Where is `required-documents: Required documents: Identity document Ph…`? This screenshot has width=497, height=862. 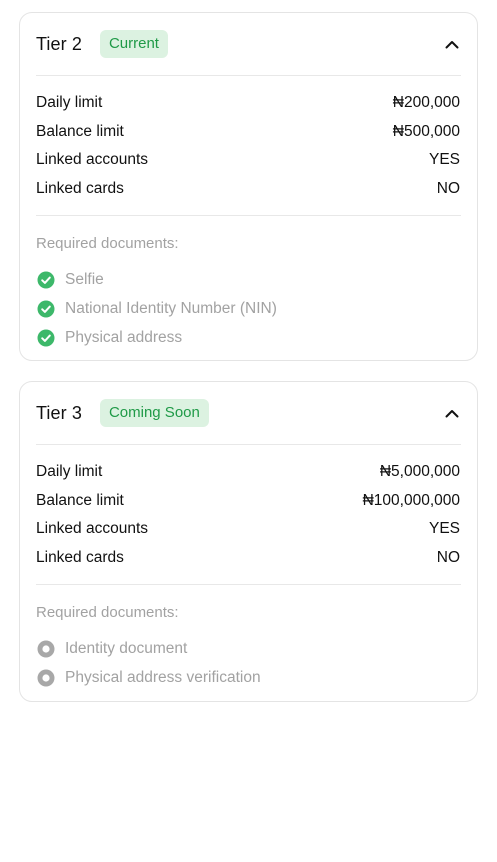
required-documents: Required documents: Identity document Ph… is located at coordinates (248, 647).